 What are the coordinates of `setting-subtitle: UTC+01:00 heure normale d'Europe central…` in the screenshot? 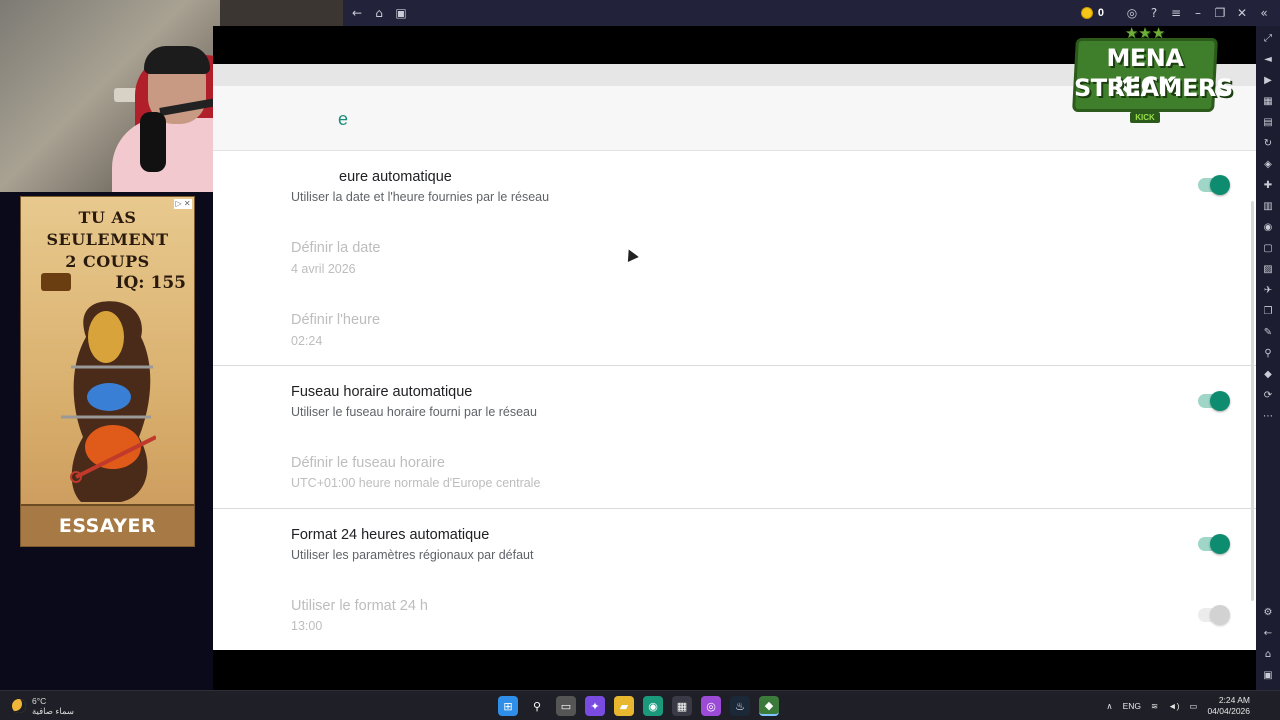 It's located at (416, 483).